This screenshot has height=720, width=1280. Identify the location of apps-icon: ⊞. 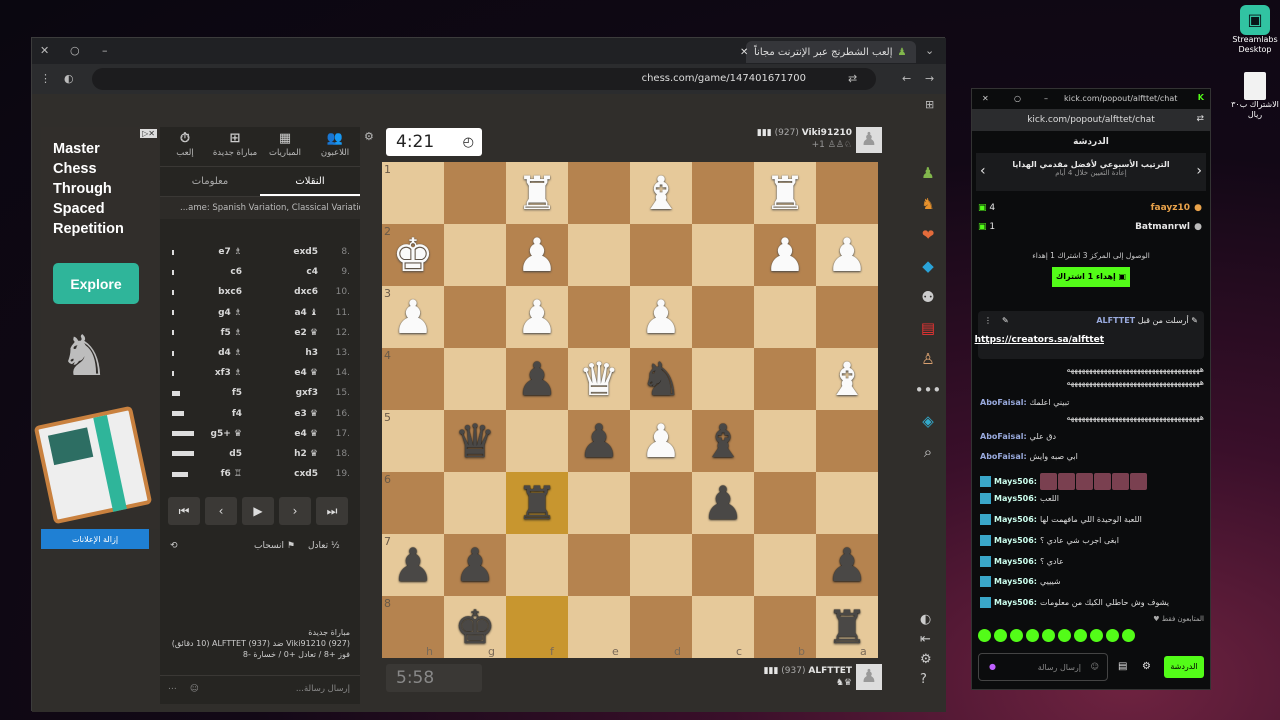
(929, 104).